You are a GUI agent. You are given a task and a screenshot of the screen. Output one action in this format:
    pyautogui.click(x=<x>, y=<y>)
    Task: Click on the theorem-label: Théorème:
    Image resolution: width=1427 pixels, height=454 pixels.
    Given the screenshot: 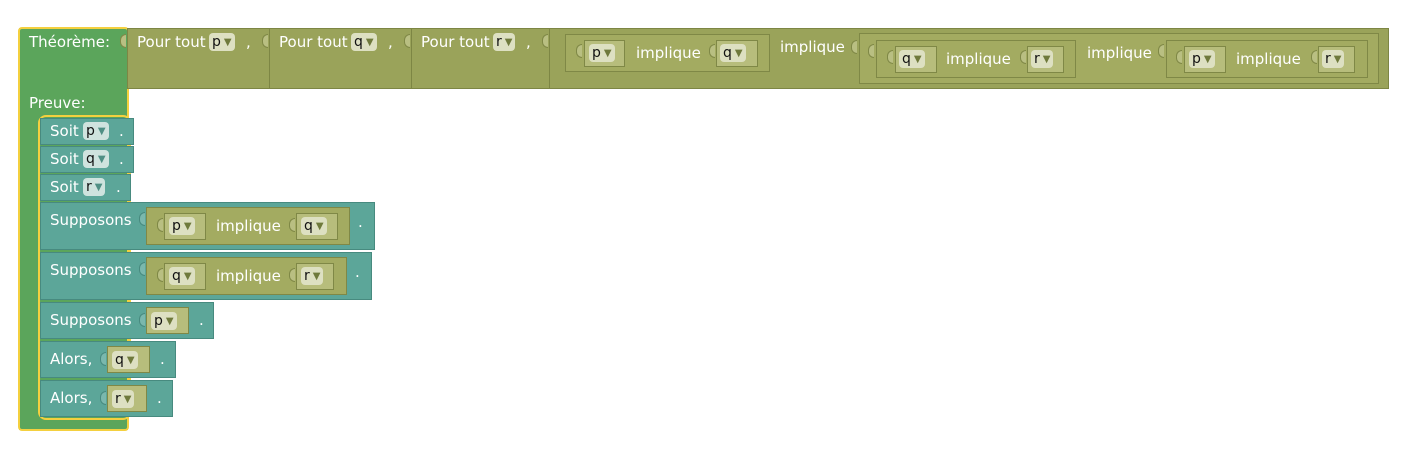 What is the action you would take?
    pyautogui.click(x=70, y=42)
    